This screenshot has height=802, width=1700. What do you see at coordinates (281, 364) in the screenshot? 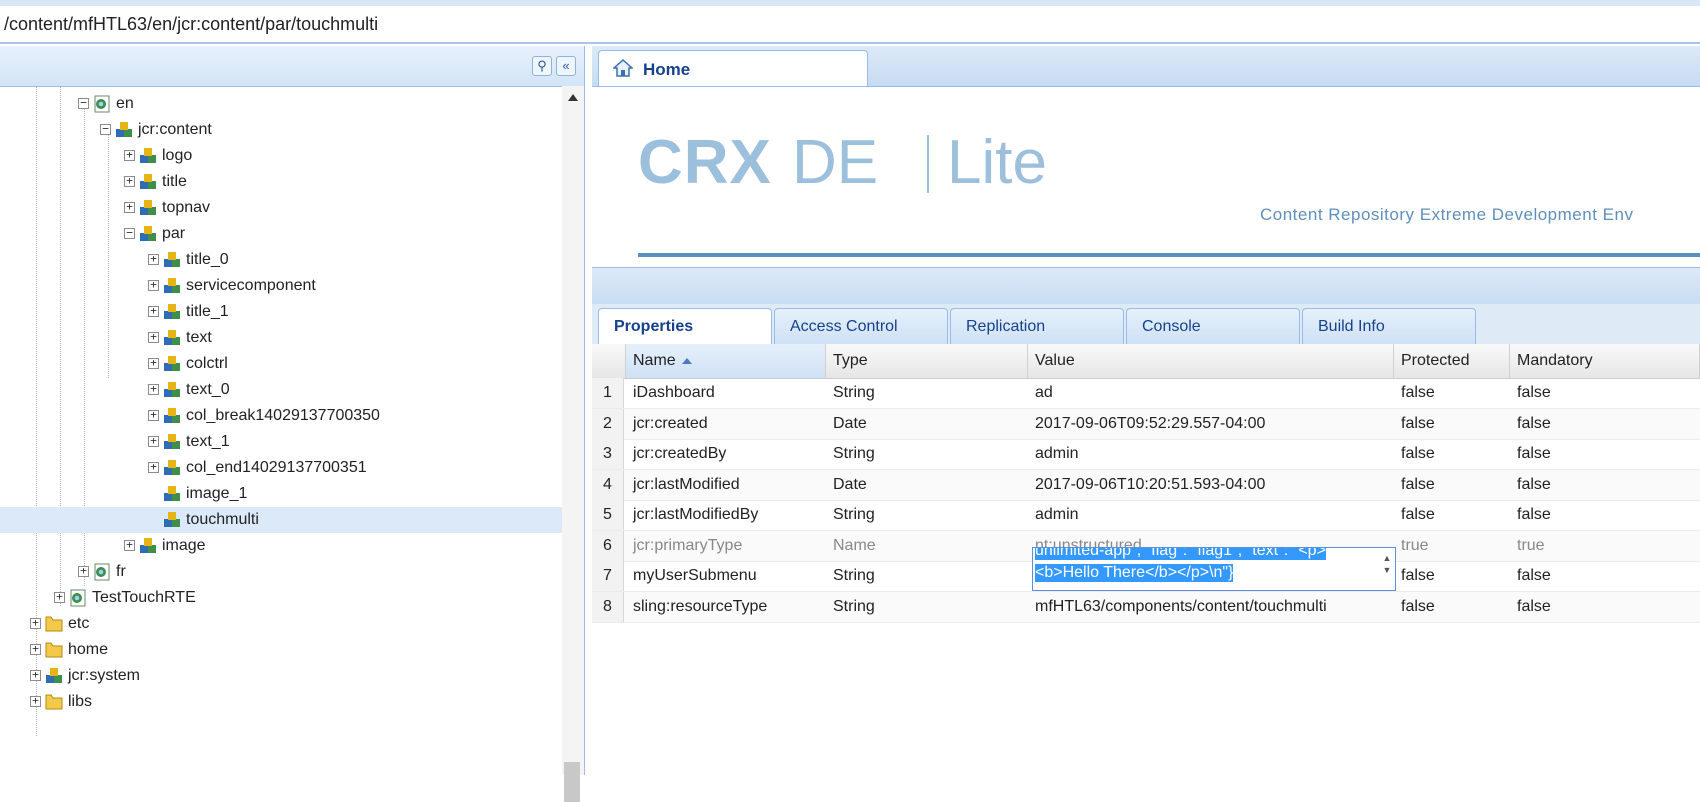
I see `tree-node: + colctrl` at bounding box center [281, 364].